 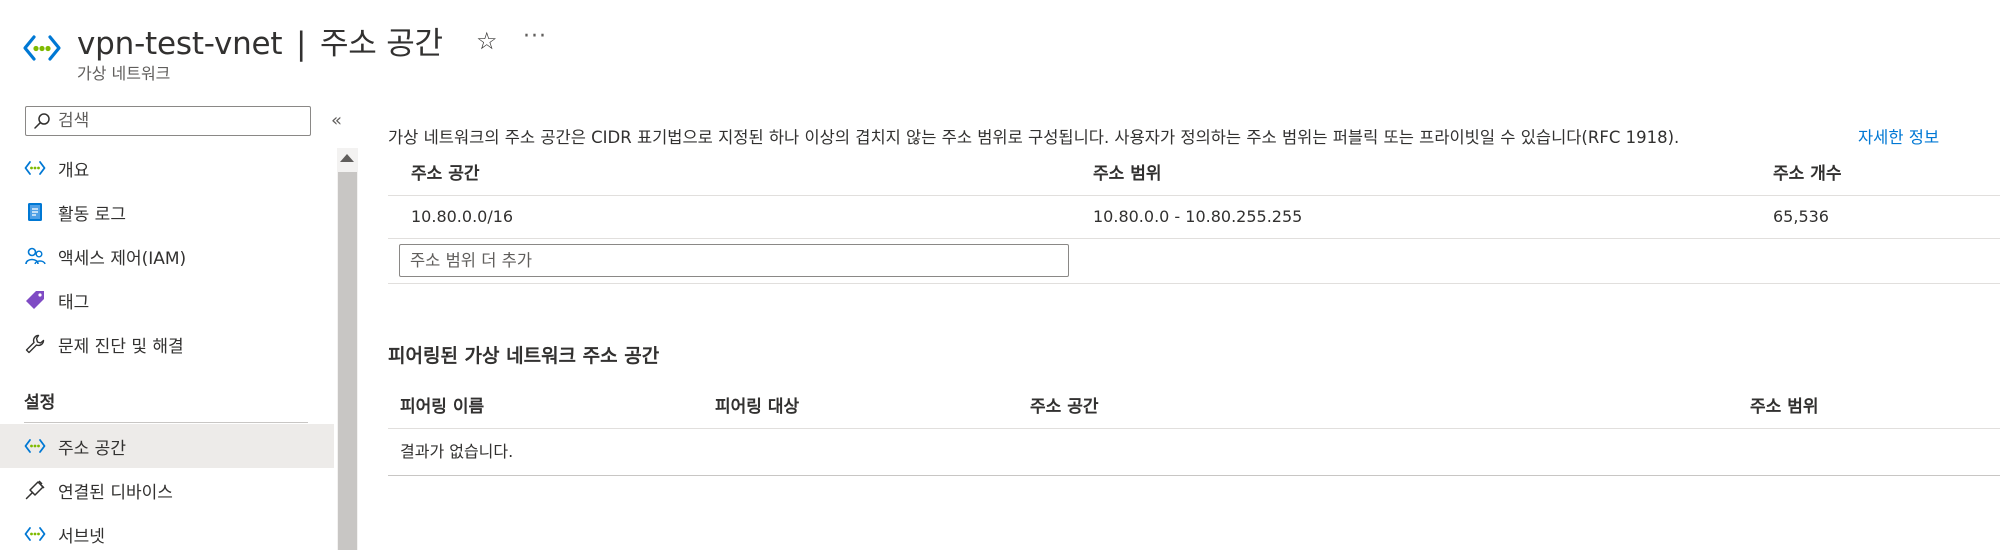 What do you see at coordinates (181, 121) in the screenshot?
I see `sidebar-search-input` at bounding box center [181, 121].